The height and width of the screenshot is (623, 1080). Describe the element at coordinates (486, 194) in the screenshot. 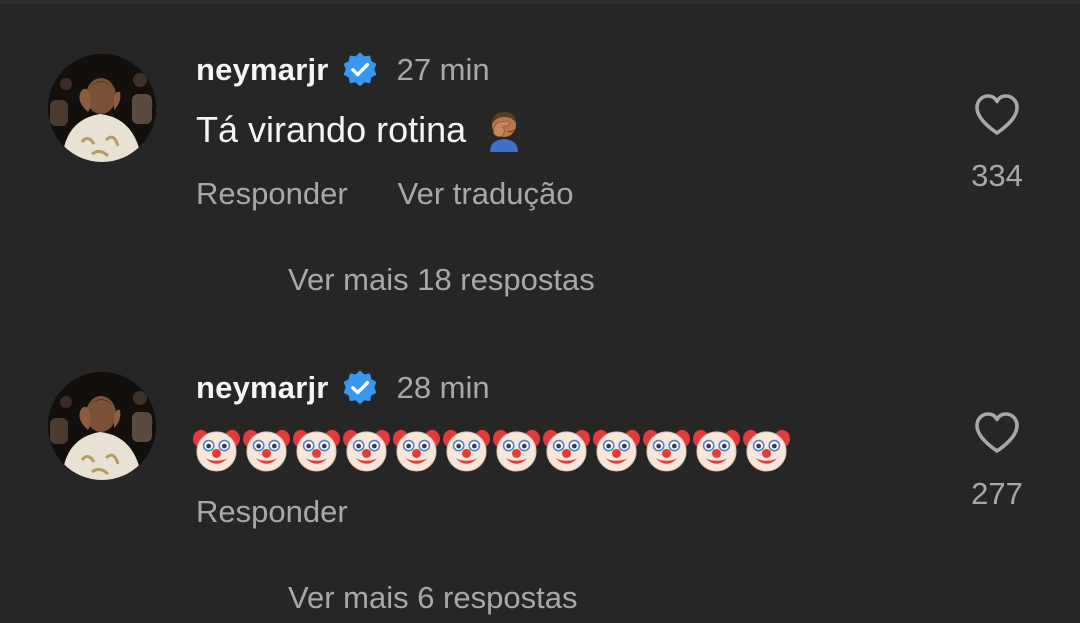

I see `see-translation-button: Ver tradução` at that location.